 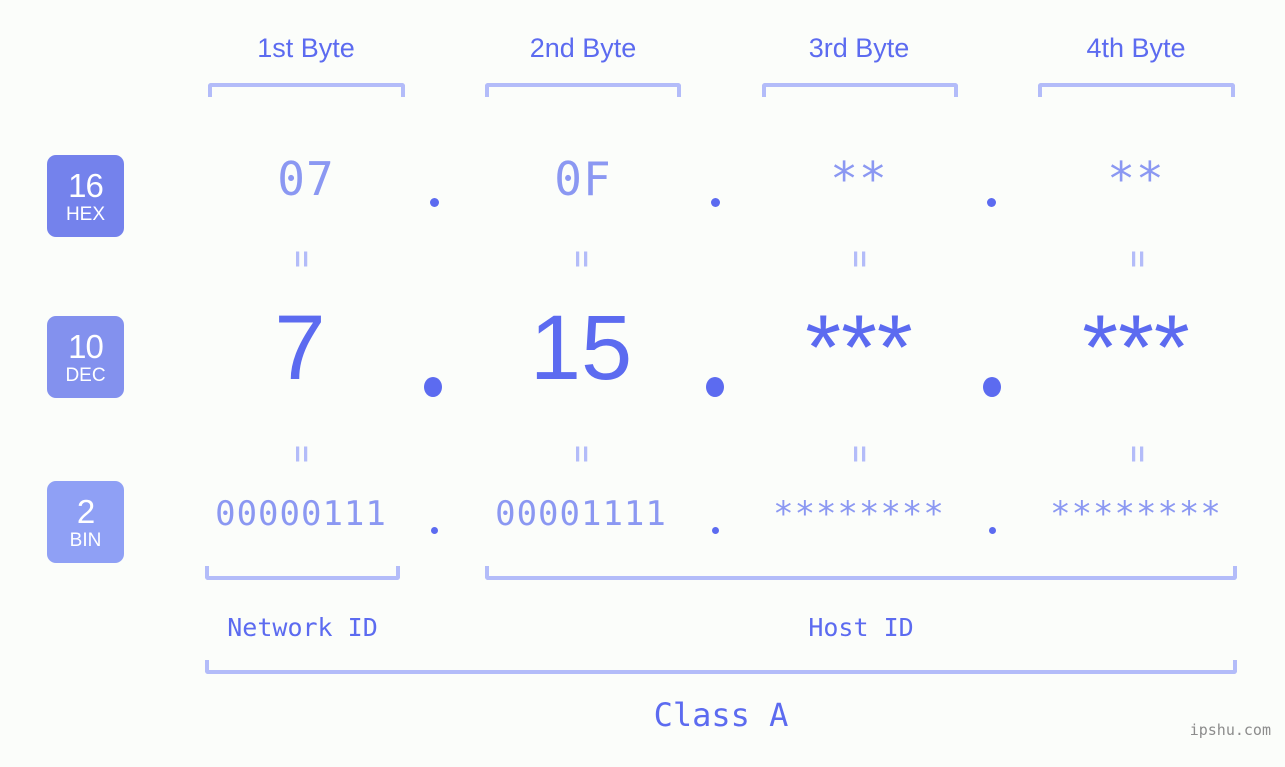 I want to click on dec-byte-1: 7, so click(x=300, y=348).